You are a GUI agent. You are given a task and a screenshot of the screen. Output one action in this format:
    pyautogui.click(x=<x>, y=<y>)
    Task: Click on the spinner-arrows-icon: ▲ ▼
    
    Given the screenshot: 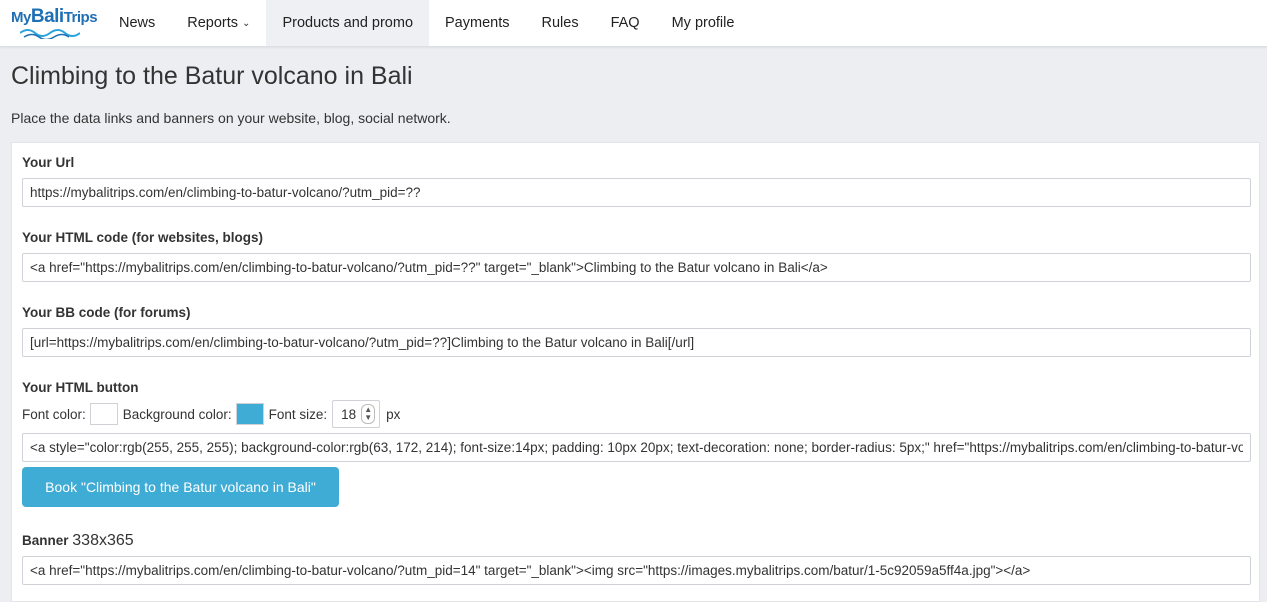 What is the action you would take?
    pyautogui.click(x=368, y=414)
    